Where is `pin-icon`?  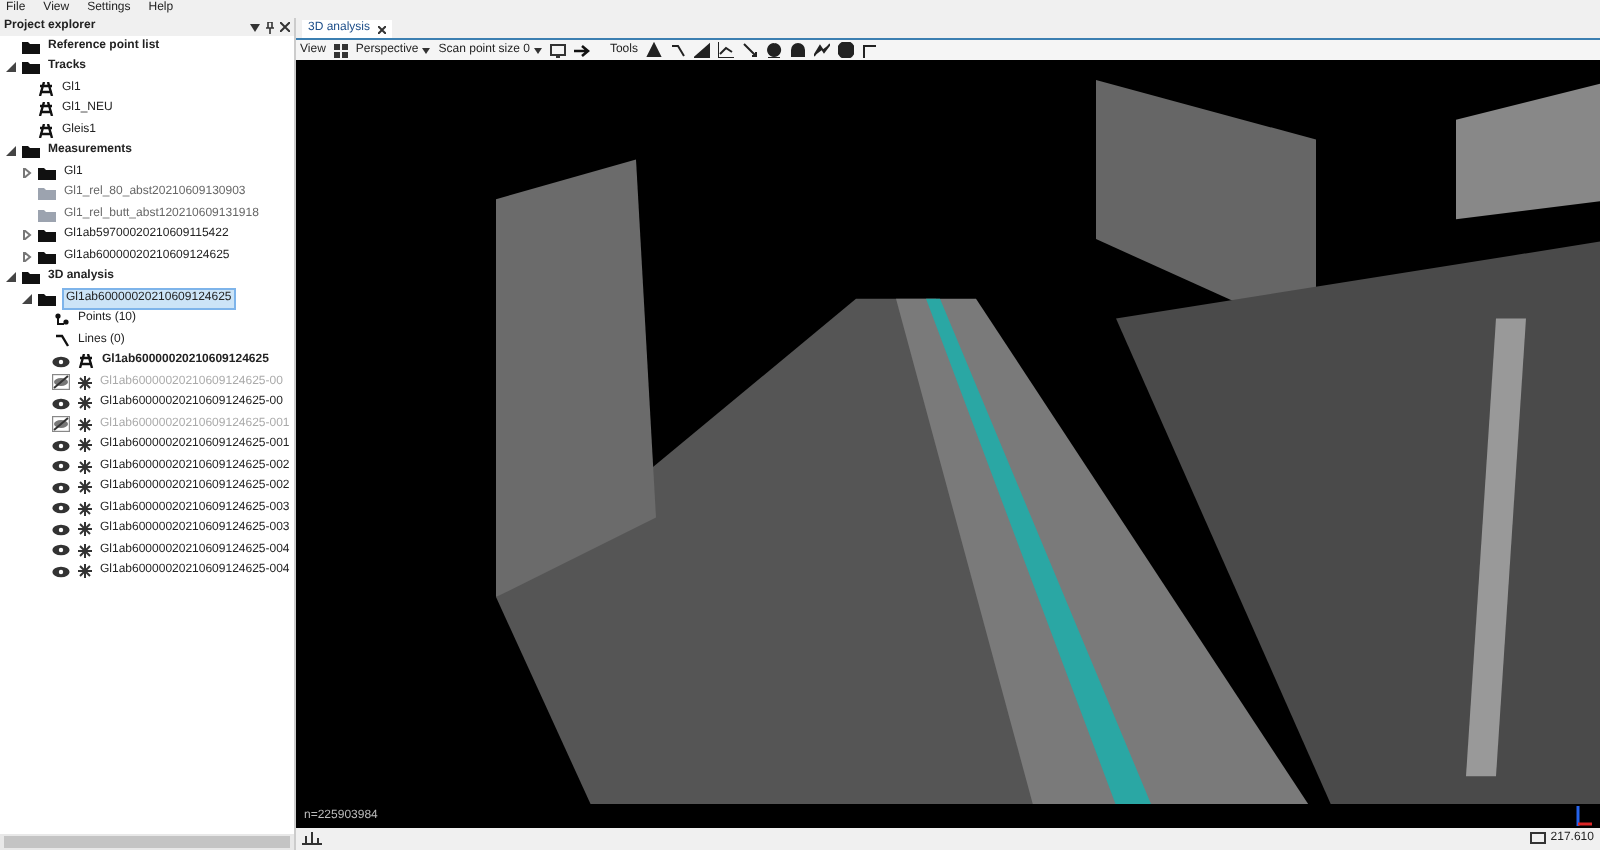 pin-icon is located at coordinates (270, 27).